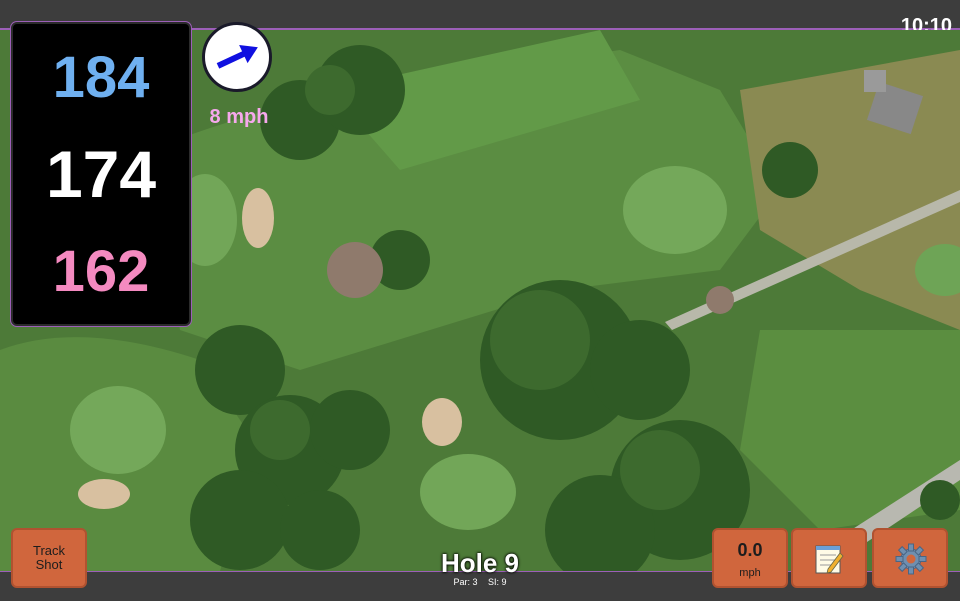  What do you see at coordinates (465, 582) in the screenshot?
I see `par-label: Par: 3` at bounding box center [465, 582].